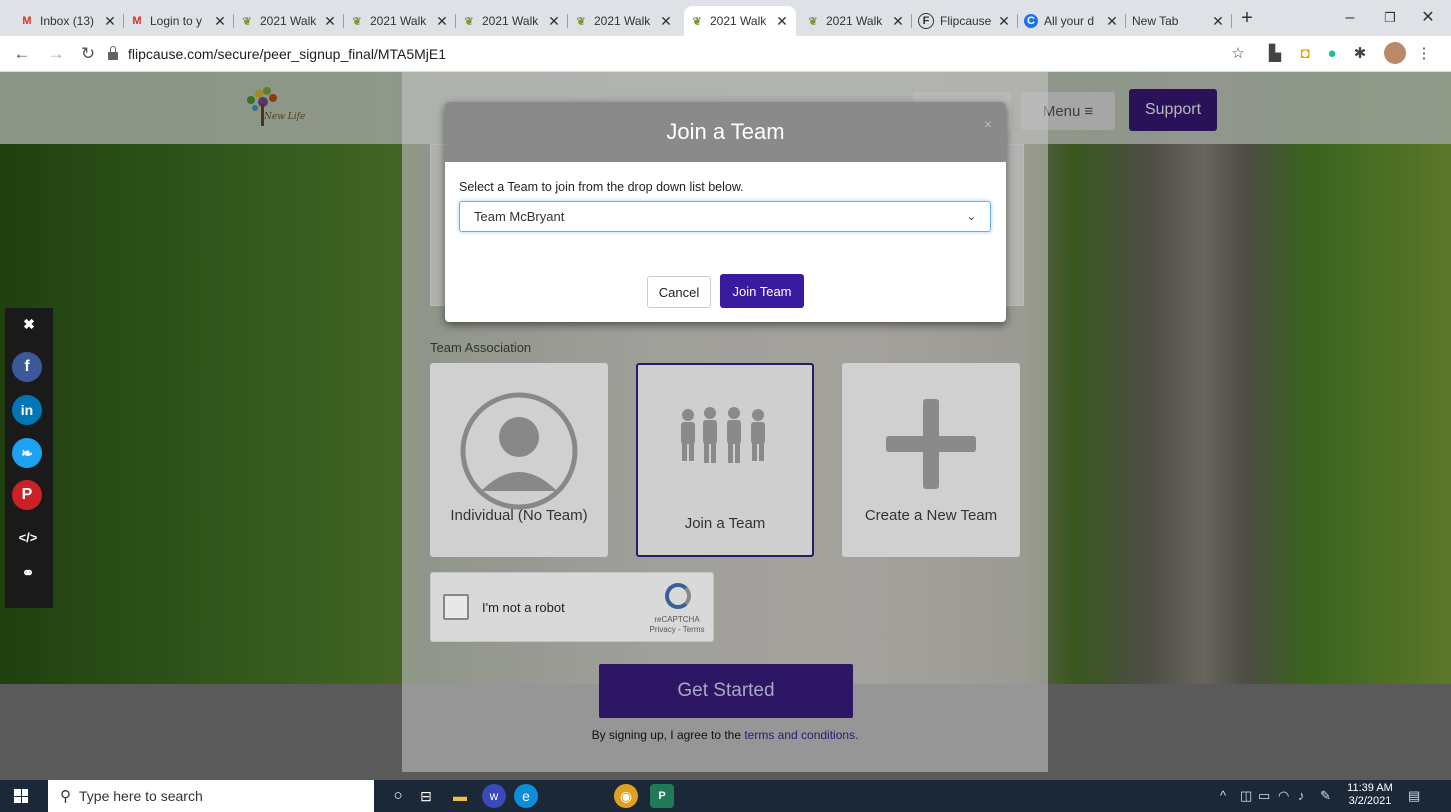 The height and width of the screenshot is (812, 1451). I want to click on embed-code-icon: </>, so click(28, 537).